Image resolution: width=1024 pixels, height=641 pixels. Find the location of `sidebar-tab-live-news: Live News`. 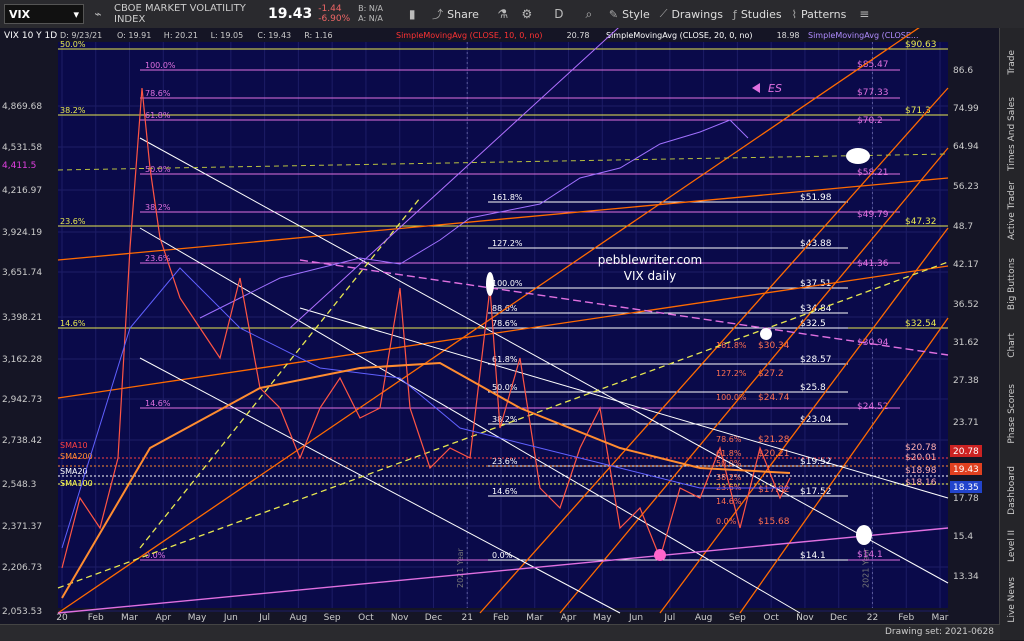

sidebar-tab-live-news: Live News is located at coordinates (1012, 600).